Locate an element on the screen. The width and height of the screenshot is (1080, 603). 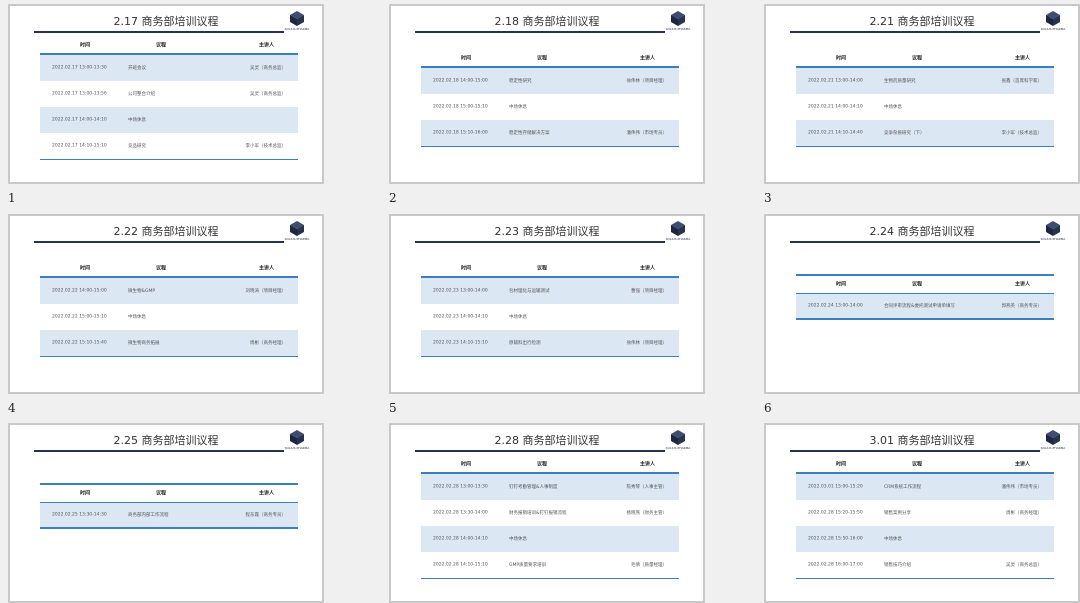
row-time: 2022.02.23 14:10-15:10 is located at coordinates (460, 342).